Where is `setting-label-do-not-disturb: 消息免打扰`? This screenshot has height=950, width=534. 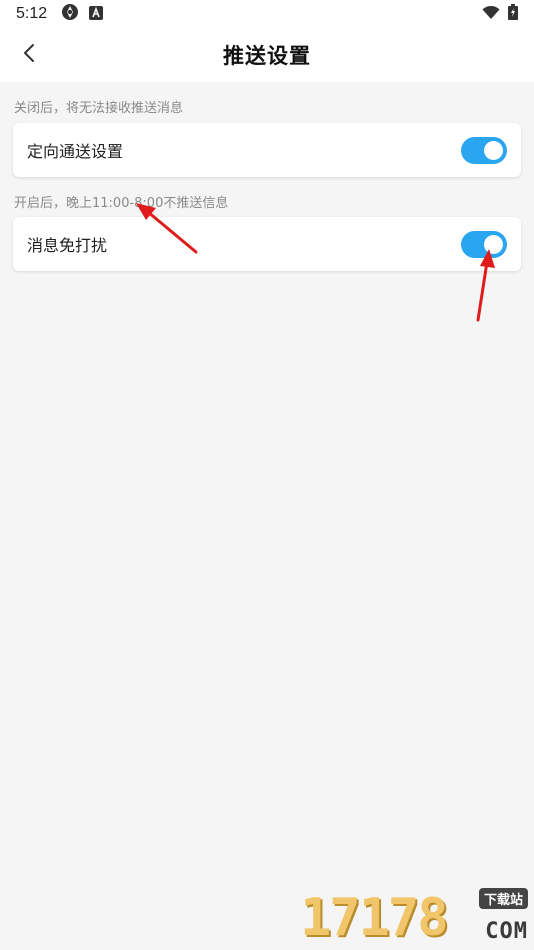
setting-label-do-not-disturb: 消息免打扰 is located at coordinates (67, 245).